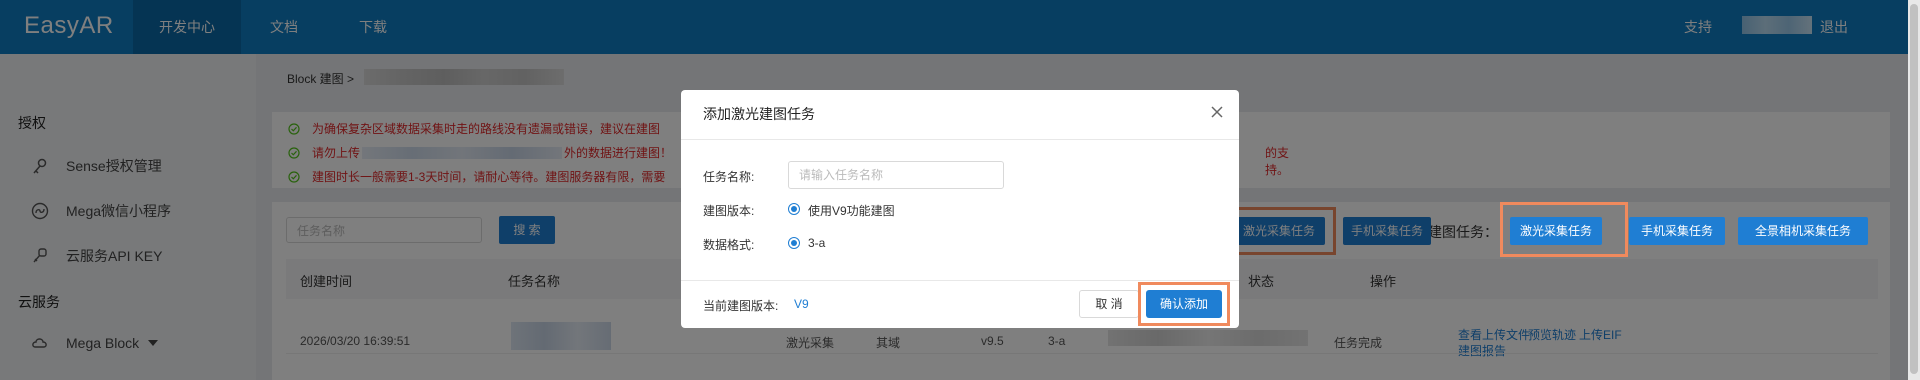 The image size is (1920, 380). I want to click on version-v9-radio, so click(794, 209).